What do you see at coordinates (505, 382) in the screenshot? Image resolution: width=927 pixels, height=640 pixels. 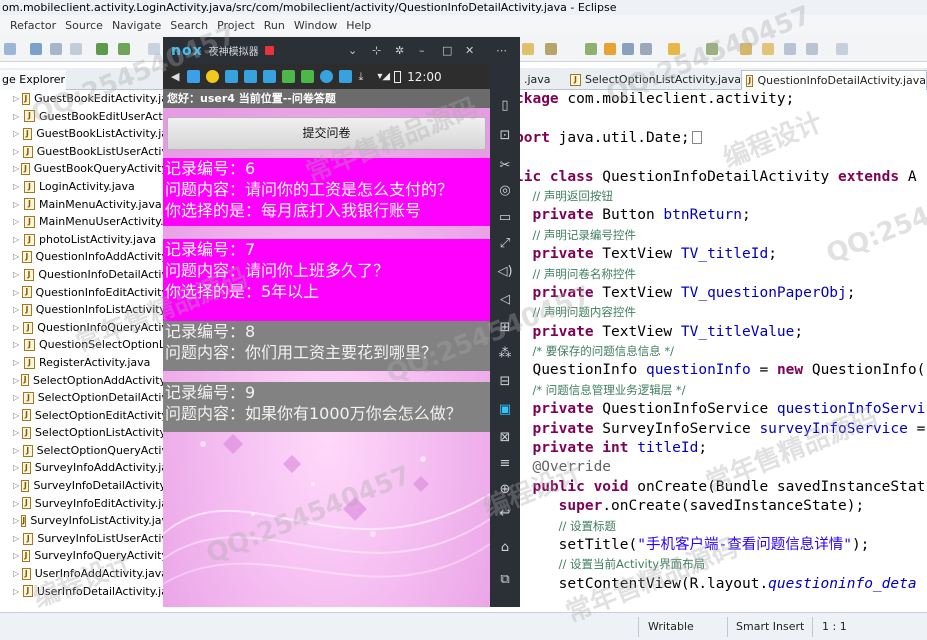 I see `screenshot-icon: ⊟` at bounding box center [505, 382].